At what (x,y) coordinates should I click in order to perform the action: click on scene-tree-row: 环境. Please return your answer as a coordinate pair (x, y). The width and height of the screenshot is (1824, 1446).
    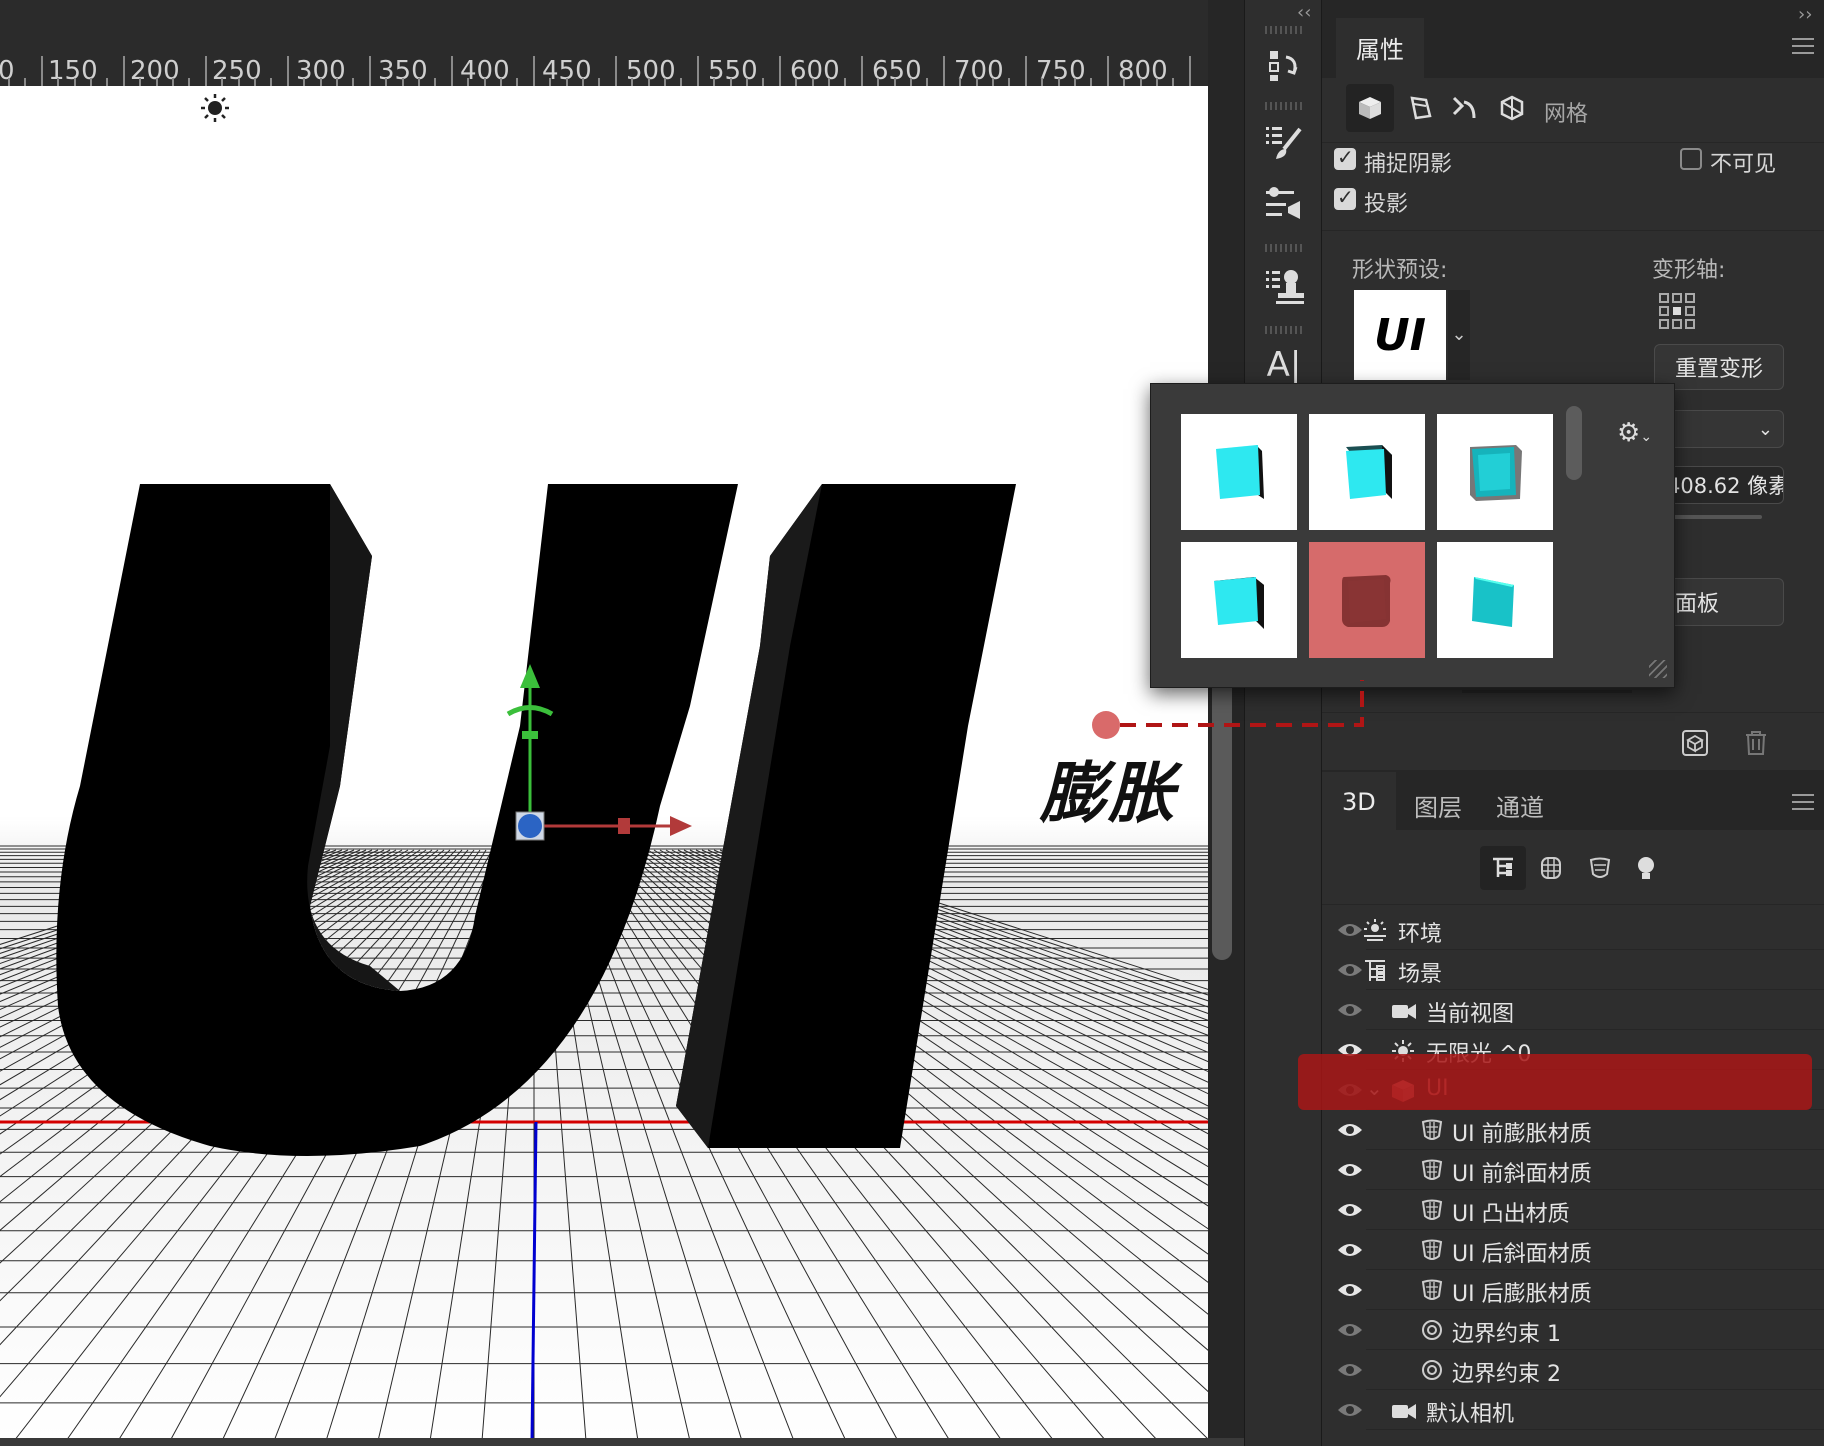
    Looking at the image, I should click on (1573, 930).